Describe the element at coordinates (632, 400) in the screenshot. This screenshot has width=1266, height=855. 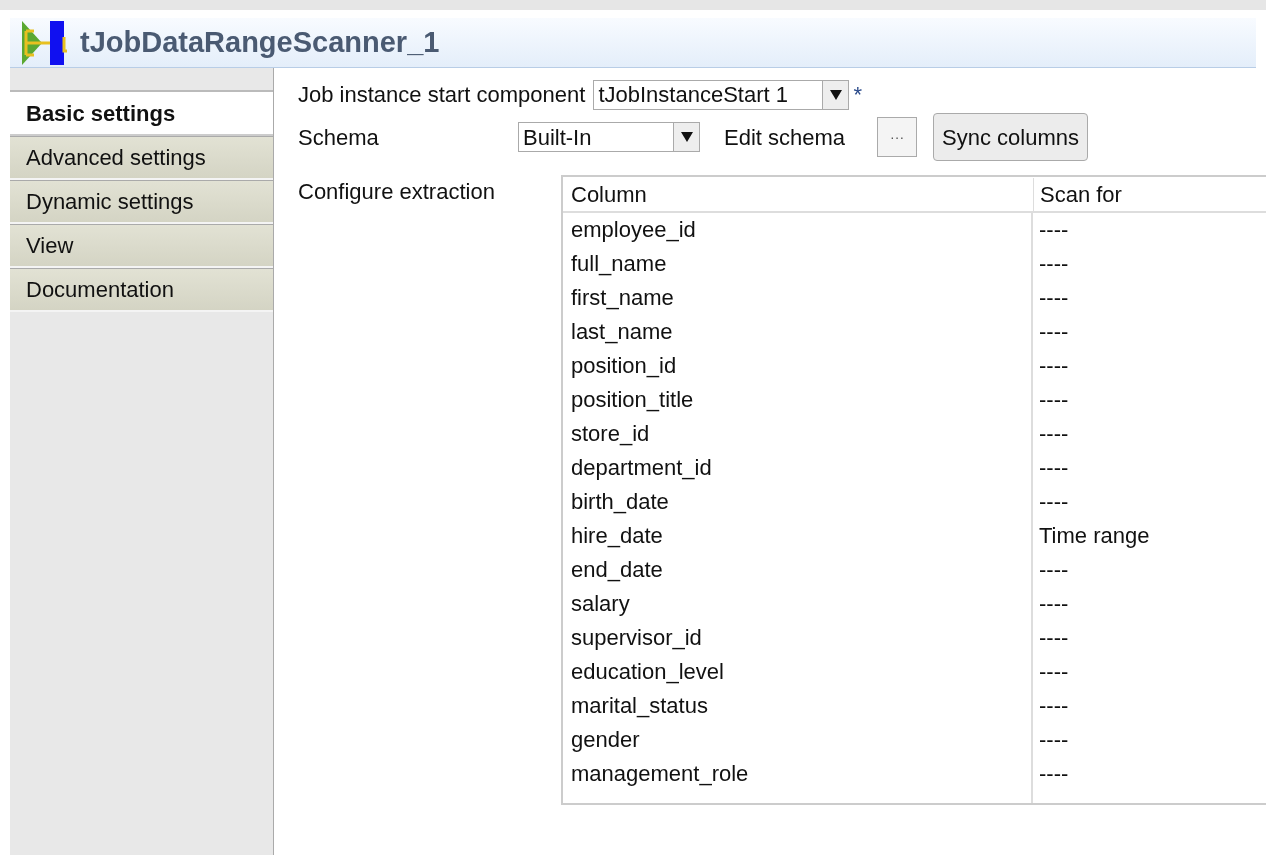
I see `table-cell-text: position_title` at that location.